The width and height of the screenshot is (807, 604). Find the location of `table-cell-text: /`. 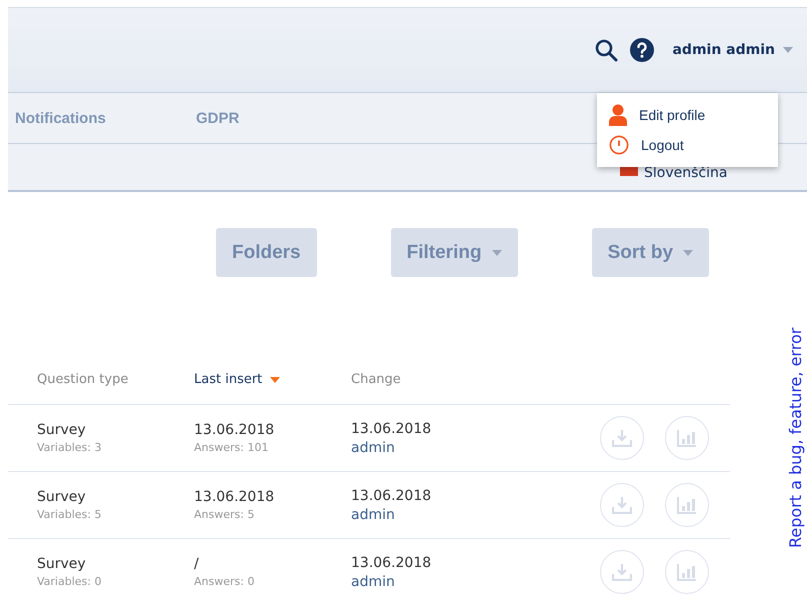

table-cell-text: / is located at coordinates (197, 564).